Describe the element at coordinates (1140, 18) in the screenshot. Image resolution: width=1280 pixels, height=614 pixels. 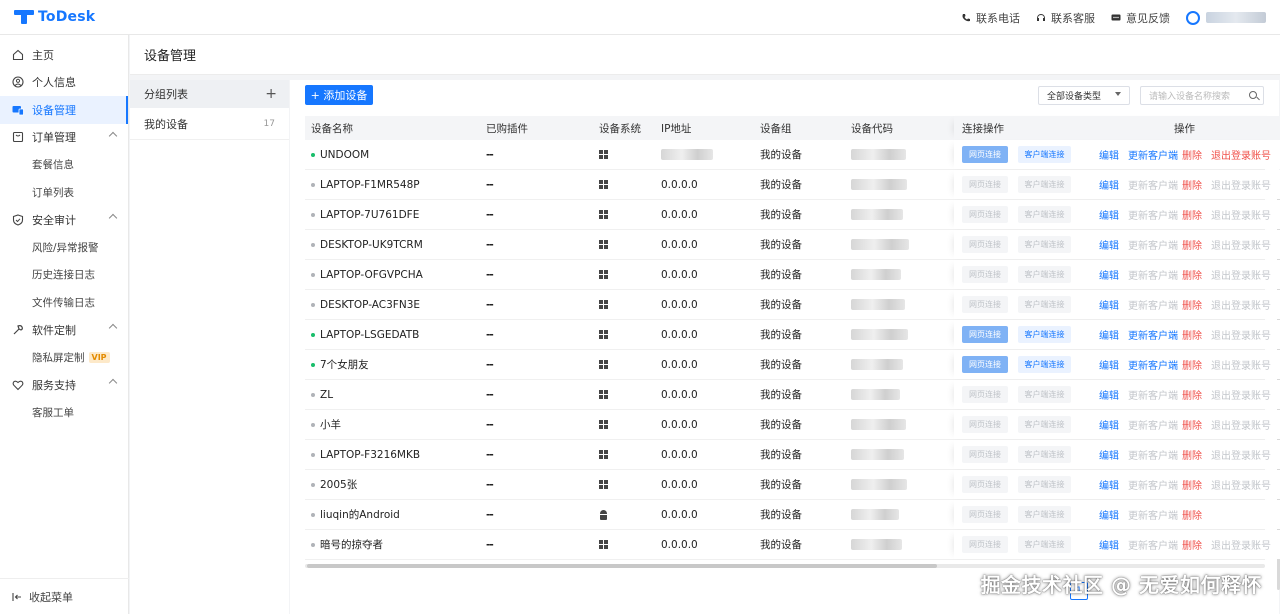
I see `feedback-link: 意见反馈` at that location.